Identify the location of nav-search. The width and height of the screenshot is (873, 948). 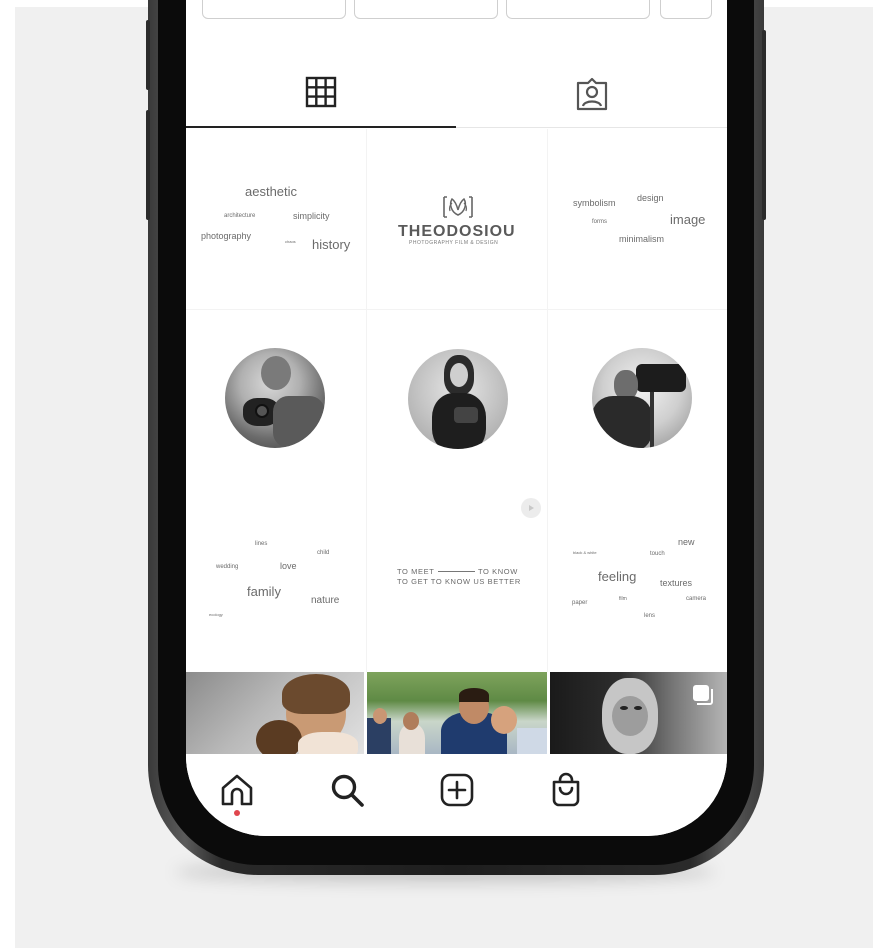
(347, 790).